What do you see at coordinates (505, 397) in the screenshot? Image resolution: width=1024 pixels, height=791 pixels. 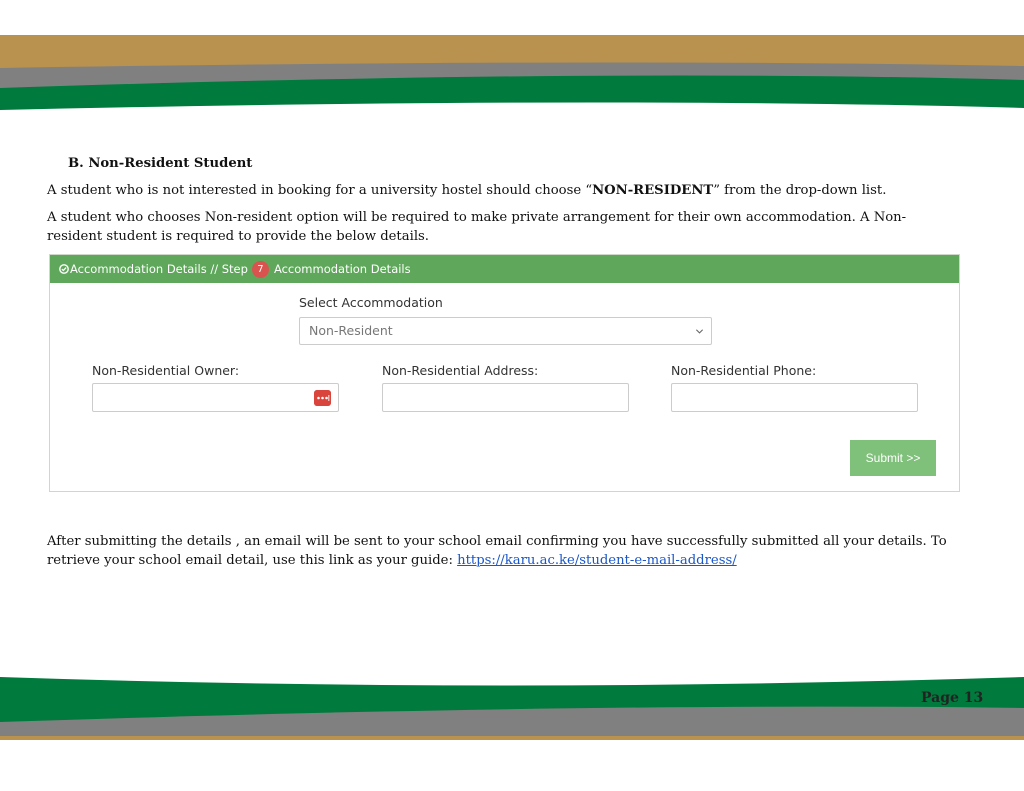 I see `address-input` at bounding box center [505, 397].